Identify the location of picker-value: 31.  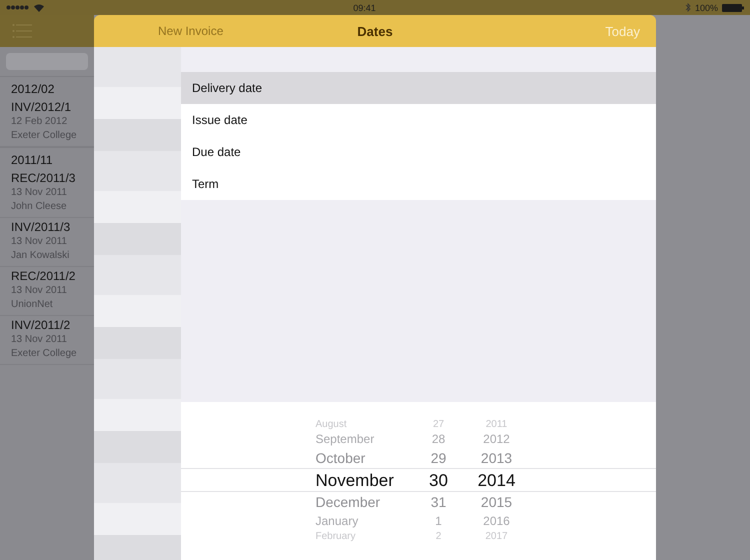
(438, 502).